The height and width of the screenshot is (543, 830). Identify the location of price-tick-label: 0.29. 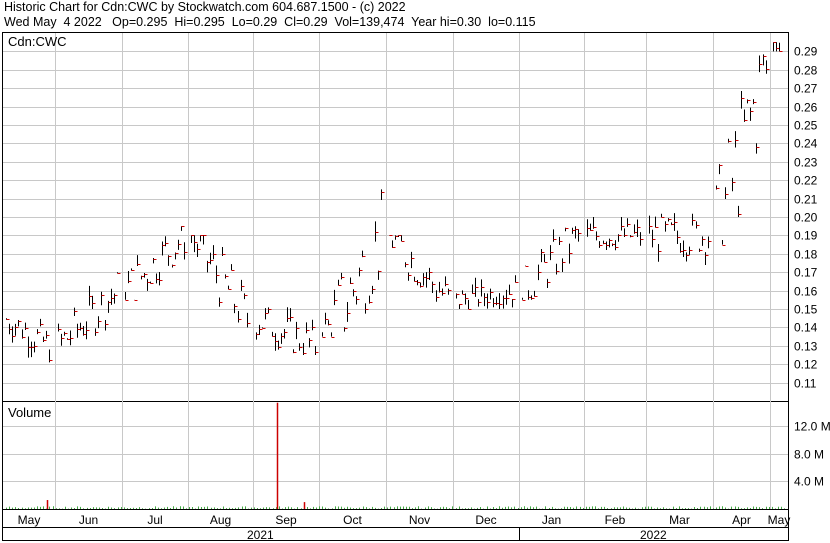
(806, 52).